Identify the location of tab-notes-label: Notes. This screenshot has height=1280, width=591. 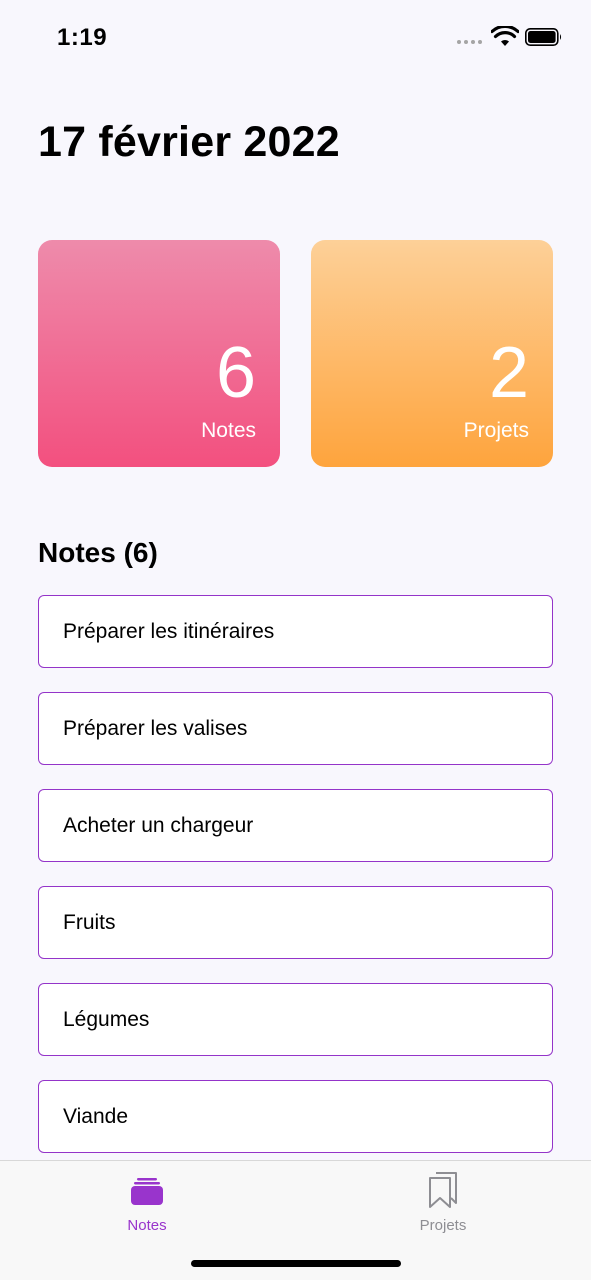
(147, 1225).